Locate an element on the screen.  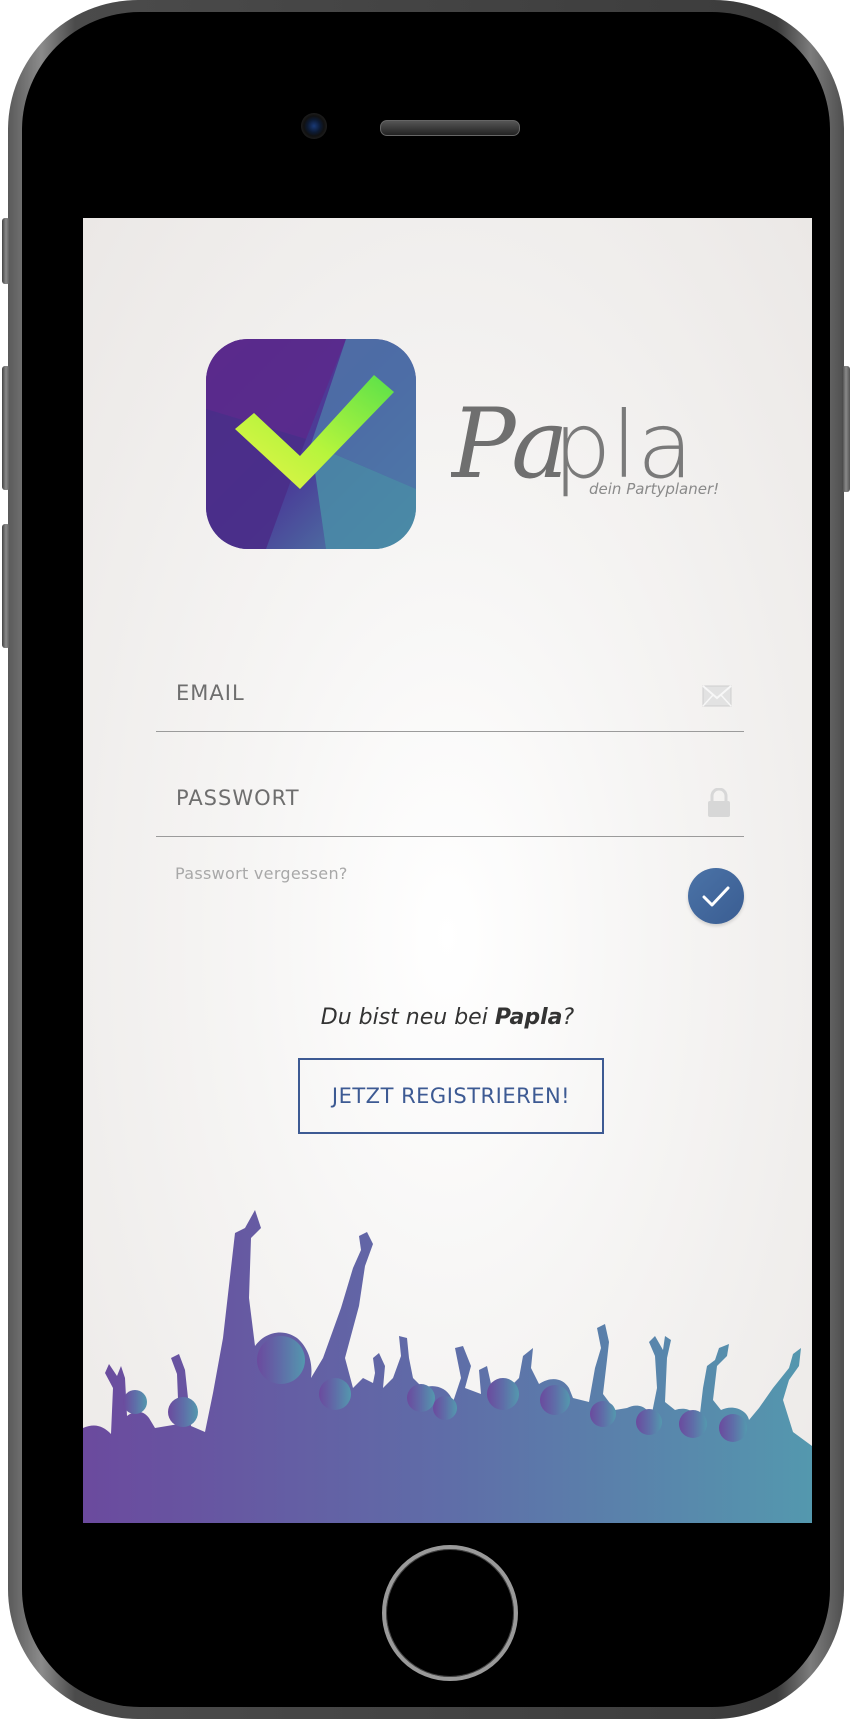
signup-prompt-suffix: ? is located at coordinates (568, 1017).